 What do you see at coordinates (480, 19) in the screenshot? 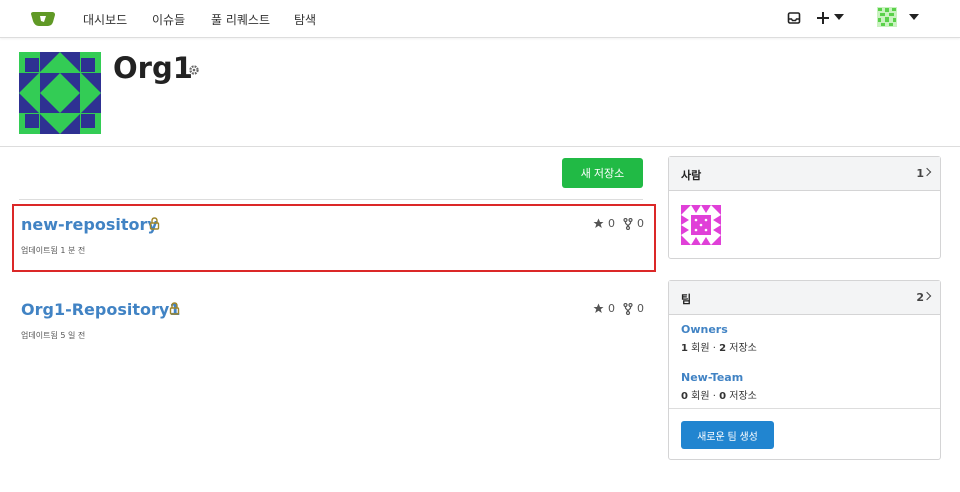
I see `top-navigation: 대시보드 이슈들 풀 리퀘스트 탐색` at bounding box center [480, 19].